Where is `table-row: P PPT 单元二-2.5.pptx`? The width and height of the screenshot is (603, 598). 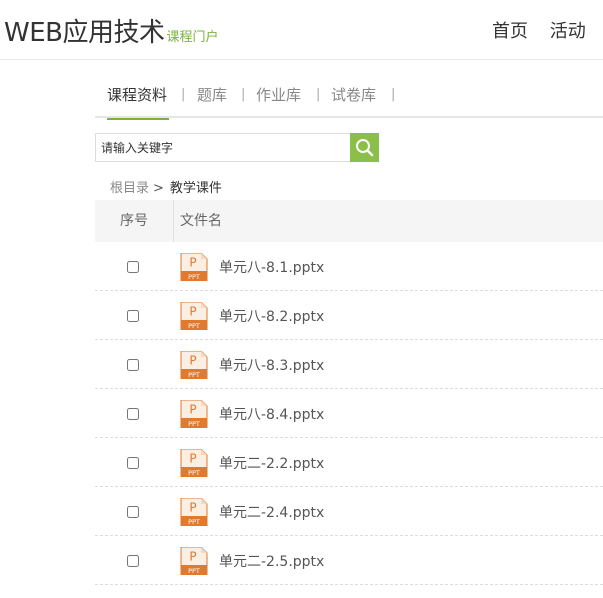
table-row: P PPT 单元二-2.5.pptx is located at coordinates (349, 560).